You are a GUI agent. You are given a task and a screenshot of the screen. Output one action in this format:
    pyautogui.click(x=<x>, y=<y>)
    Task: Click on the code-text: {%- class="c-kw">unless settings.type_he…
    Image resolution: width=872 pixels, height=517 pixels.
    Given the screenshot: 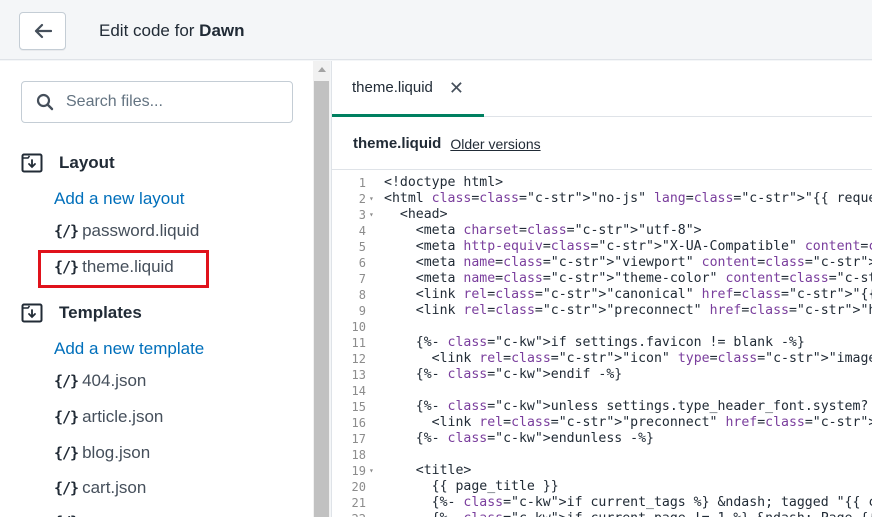 What is the action you would take?
    pyautogui.click(x=628, y=406)
    